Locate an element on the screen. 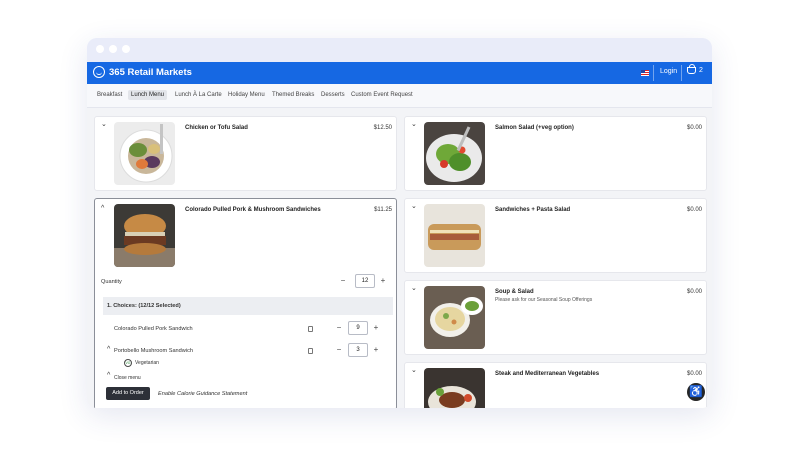 This screenshot has height=450, width=800. add-to-order-button: Add to Order is located at coordinates (128, 393).